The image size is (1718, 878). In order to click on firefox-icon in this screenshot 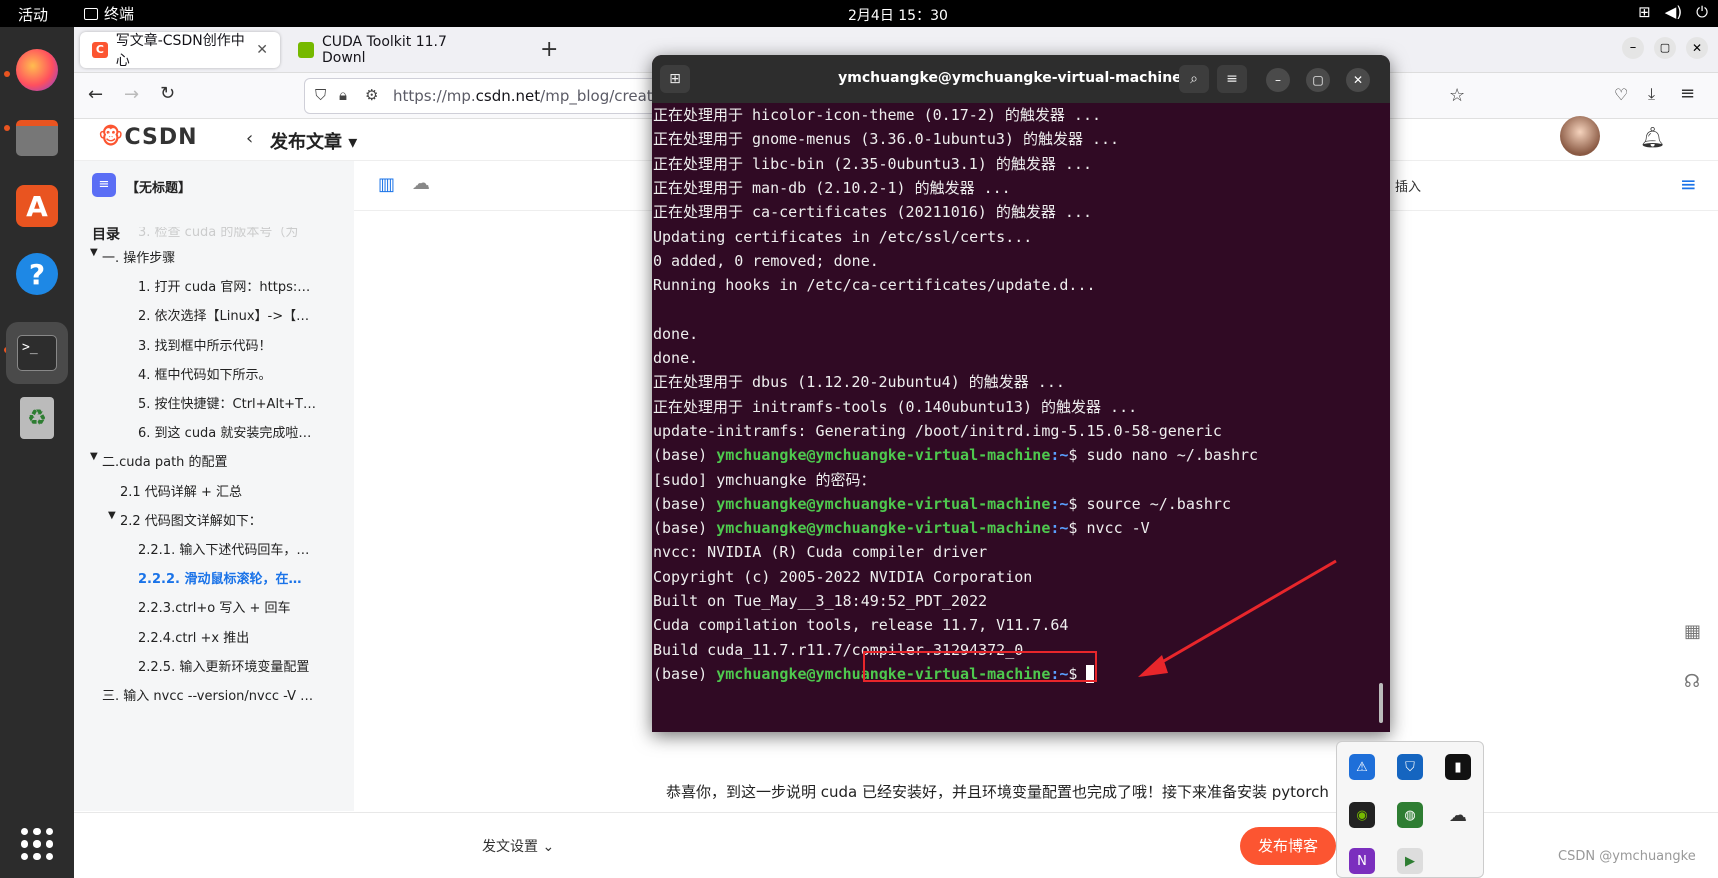, I will do `click(37, 70)`.